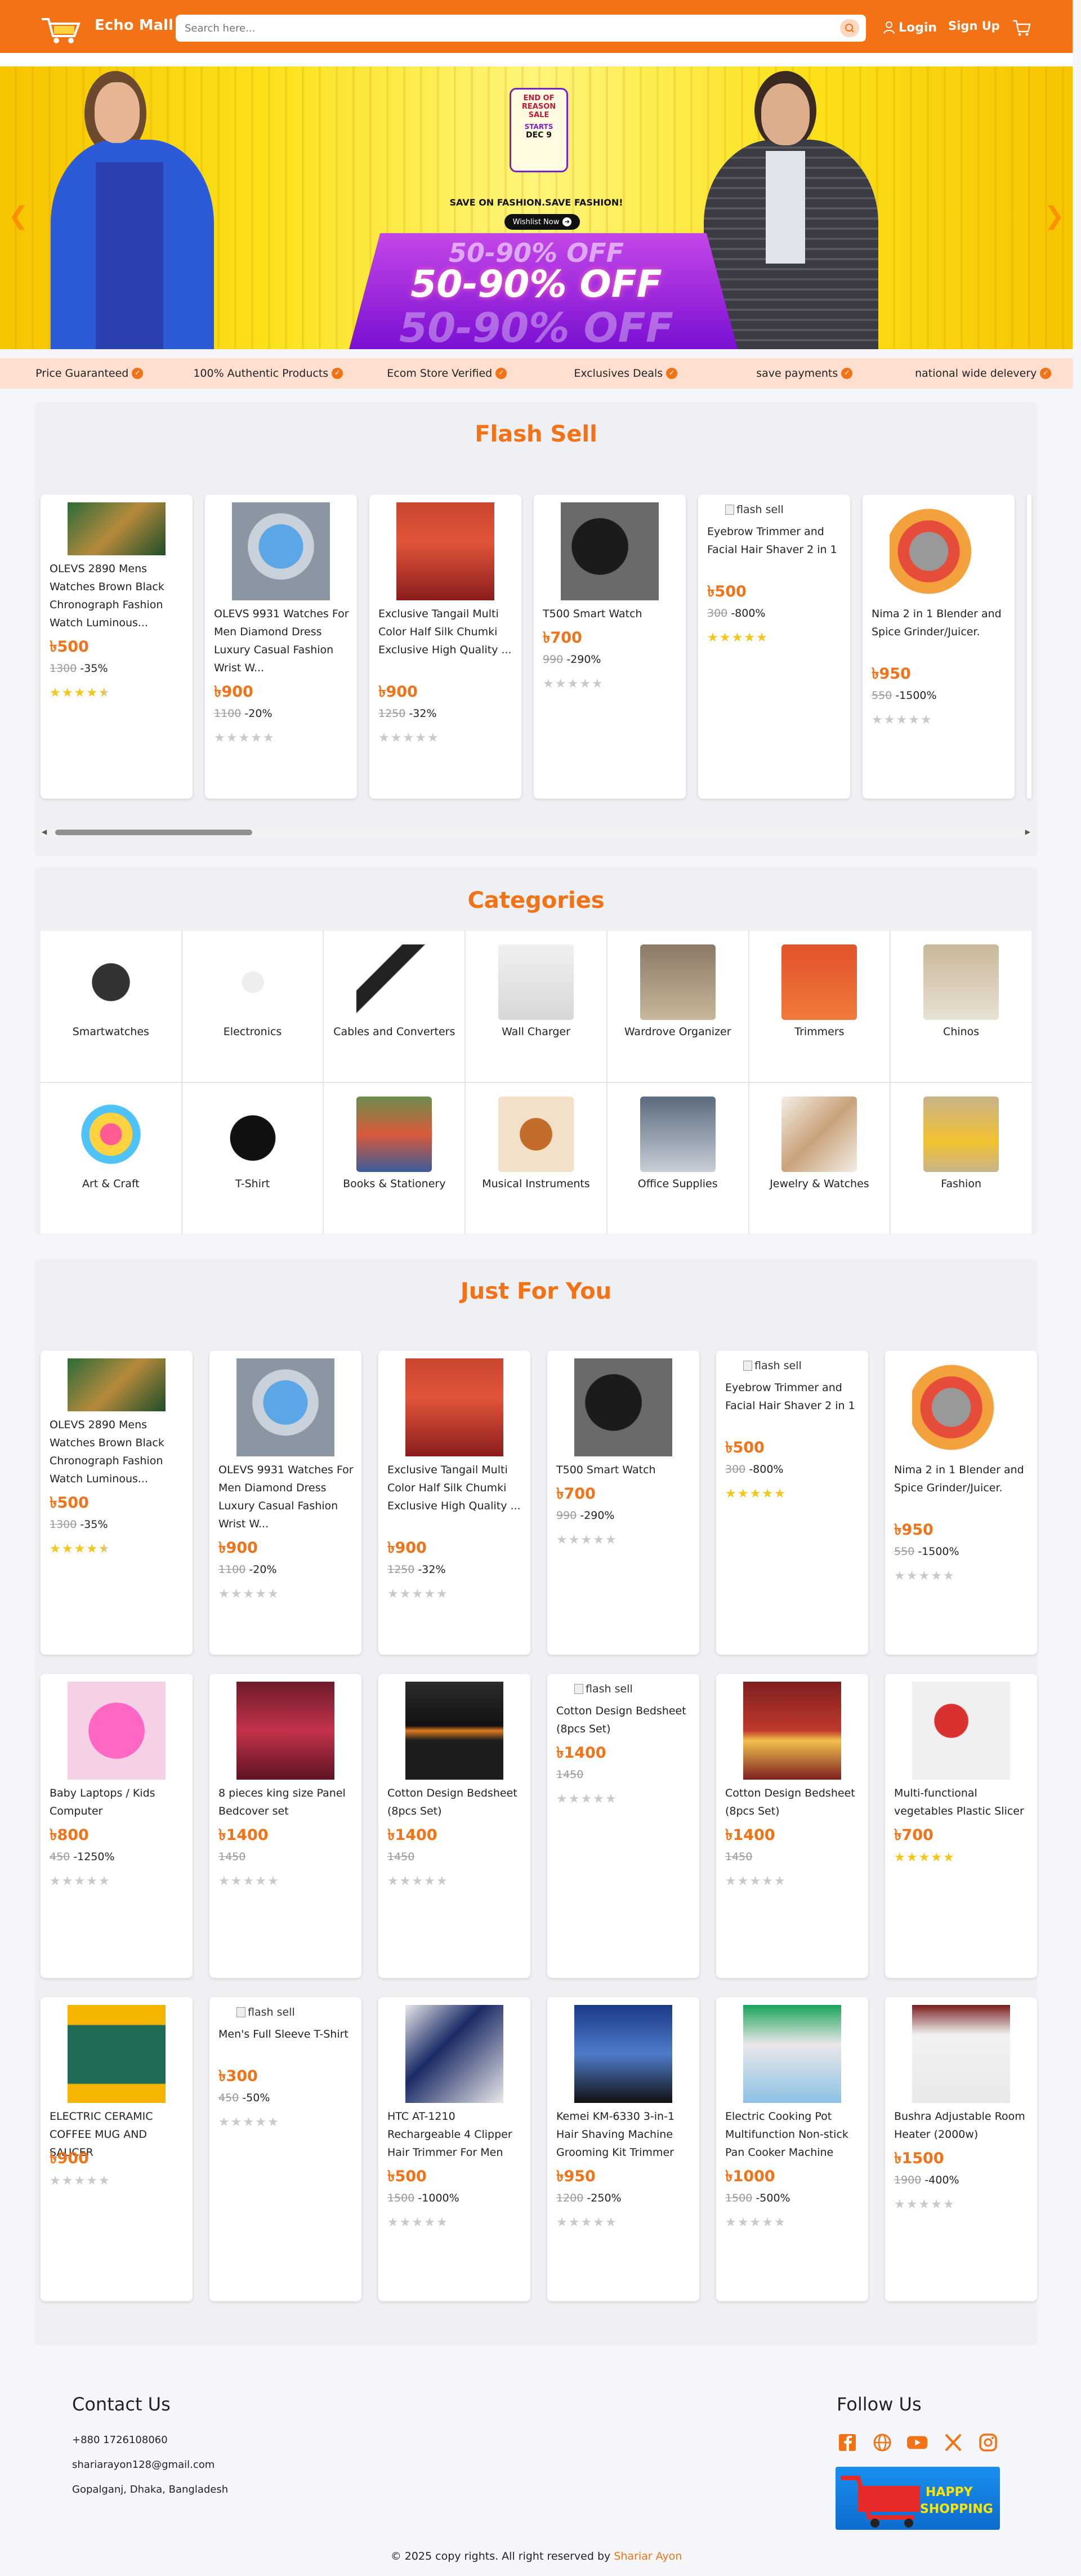 Image resolution: width=1081 pixels, height=2576 pixels. Describe the element at coordinates (252, 1006) in the screenshot. I see `category-tile: Electronics` at that location.